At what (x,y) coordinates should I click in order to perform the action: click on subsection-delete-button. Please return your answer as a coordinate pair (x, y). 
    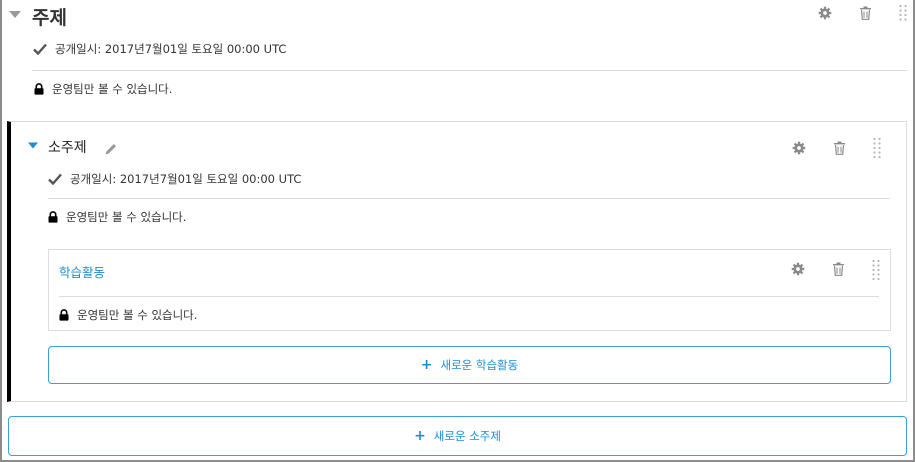
    Looking at the image, I should click on (839, 148).